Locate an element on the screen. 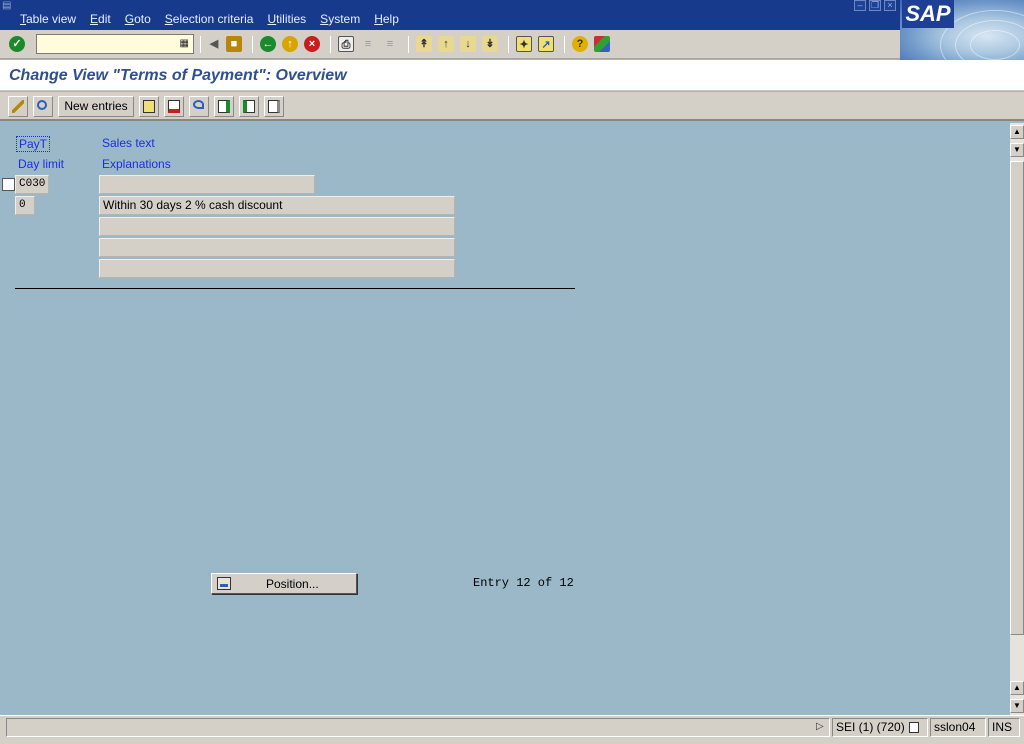 This screenshot has width=1024, height=744. system-list-icon is located at coordinates (913, 727).